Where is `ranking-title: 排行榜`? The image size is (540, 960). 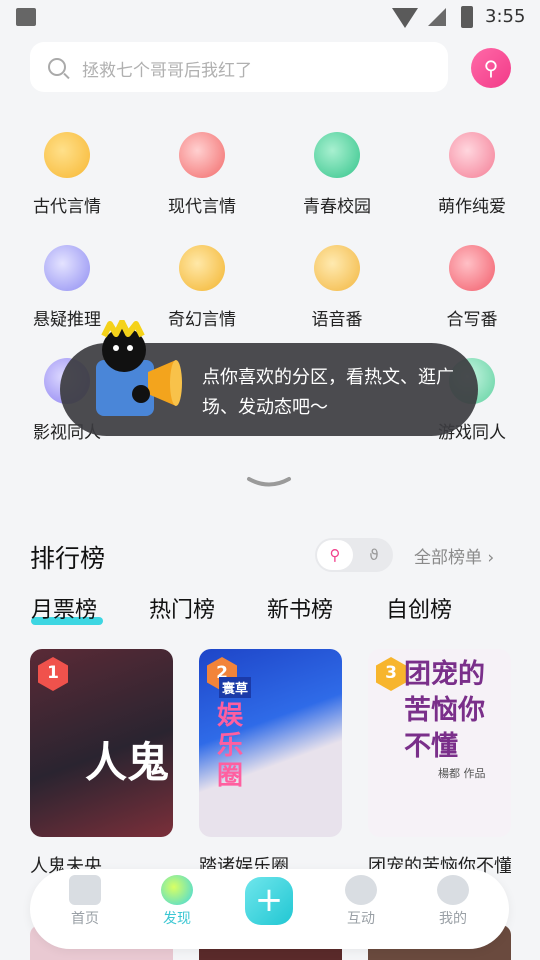 ranking-title: 排行榜 is located at coordinates (68, 558).